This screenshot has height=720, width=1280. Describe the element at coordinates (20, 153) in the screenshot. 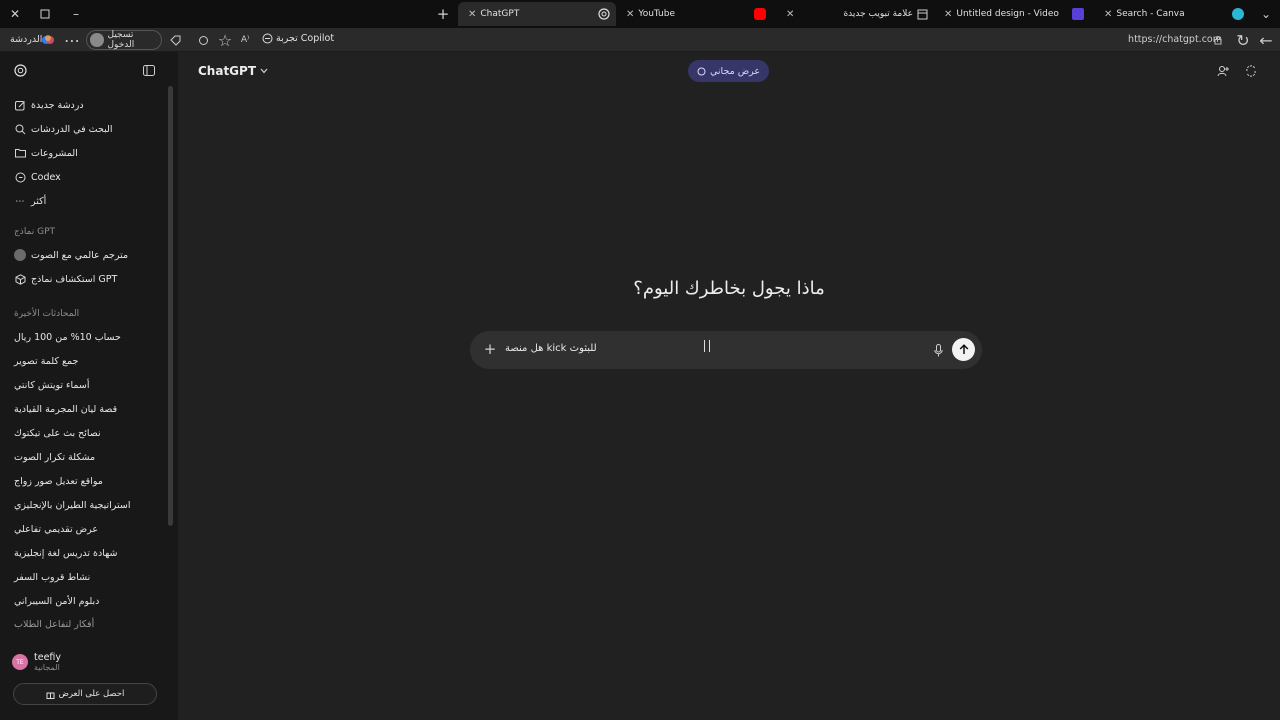

I see `folder-icon` at that location.